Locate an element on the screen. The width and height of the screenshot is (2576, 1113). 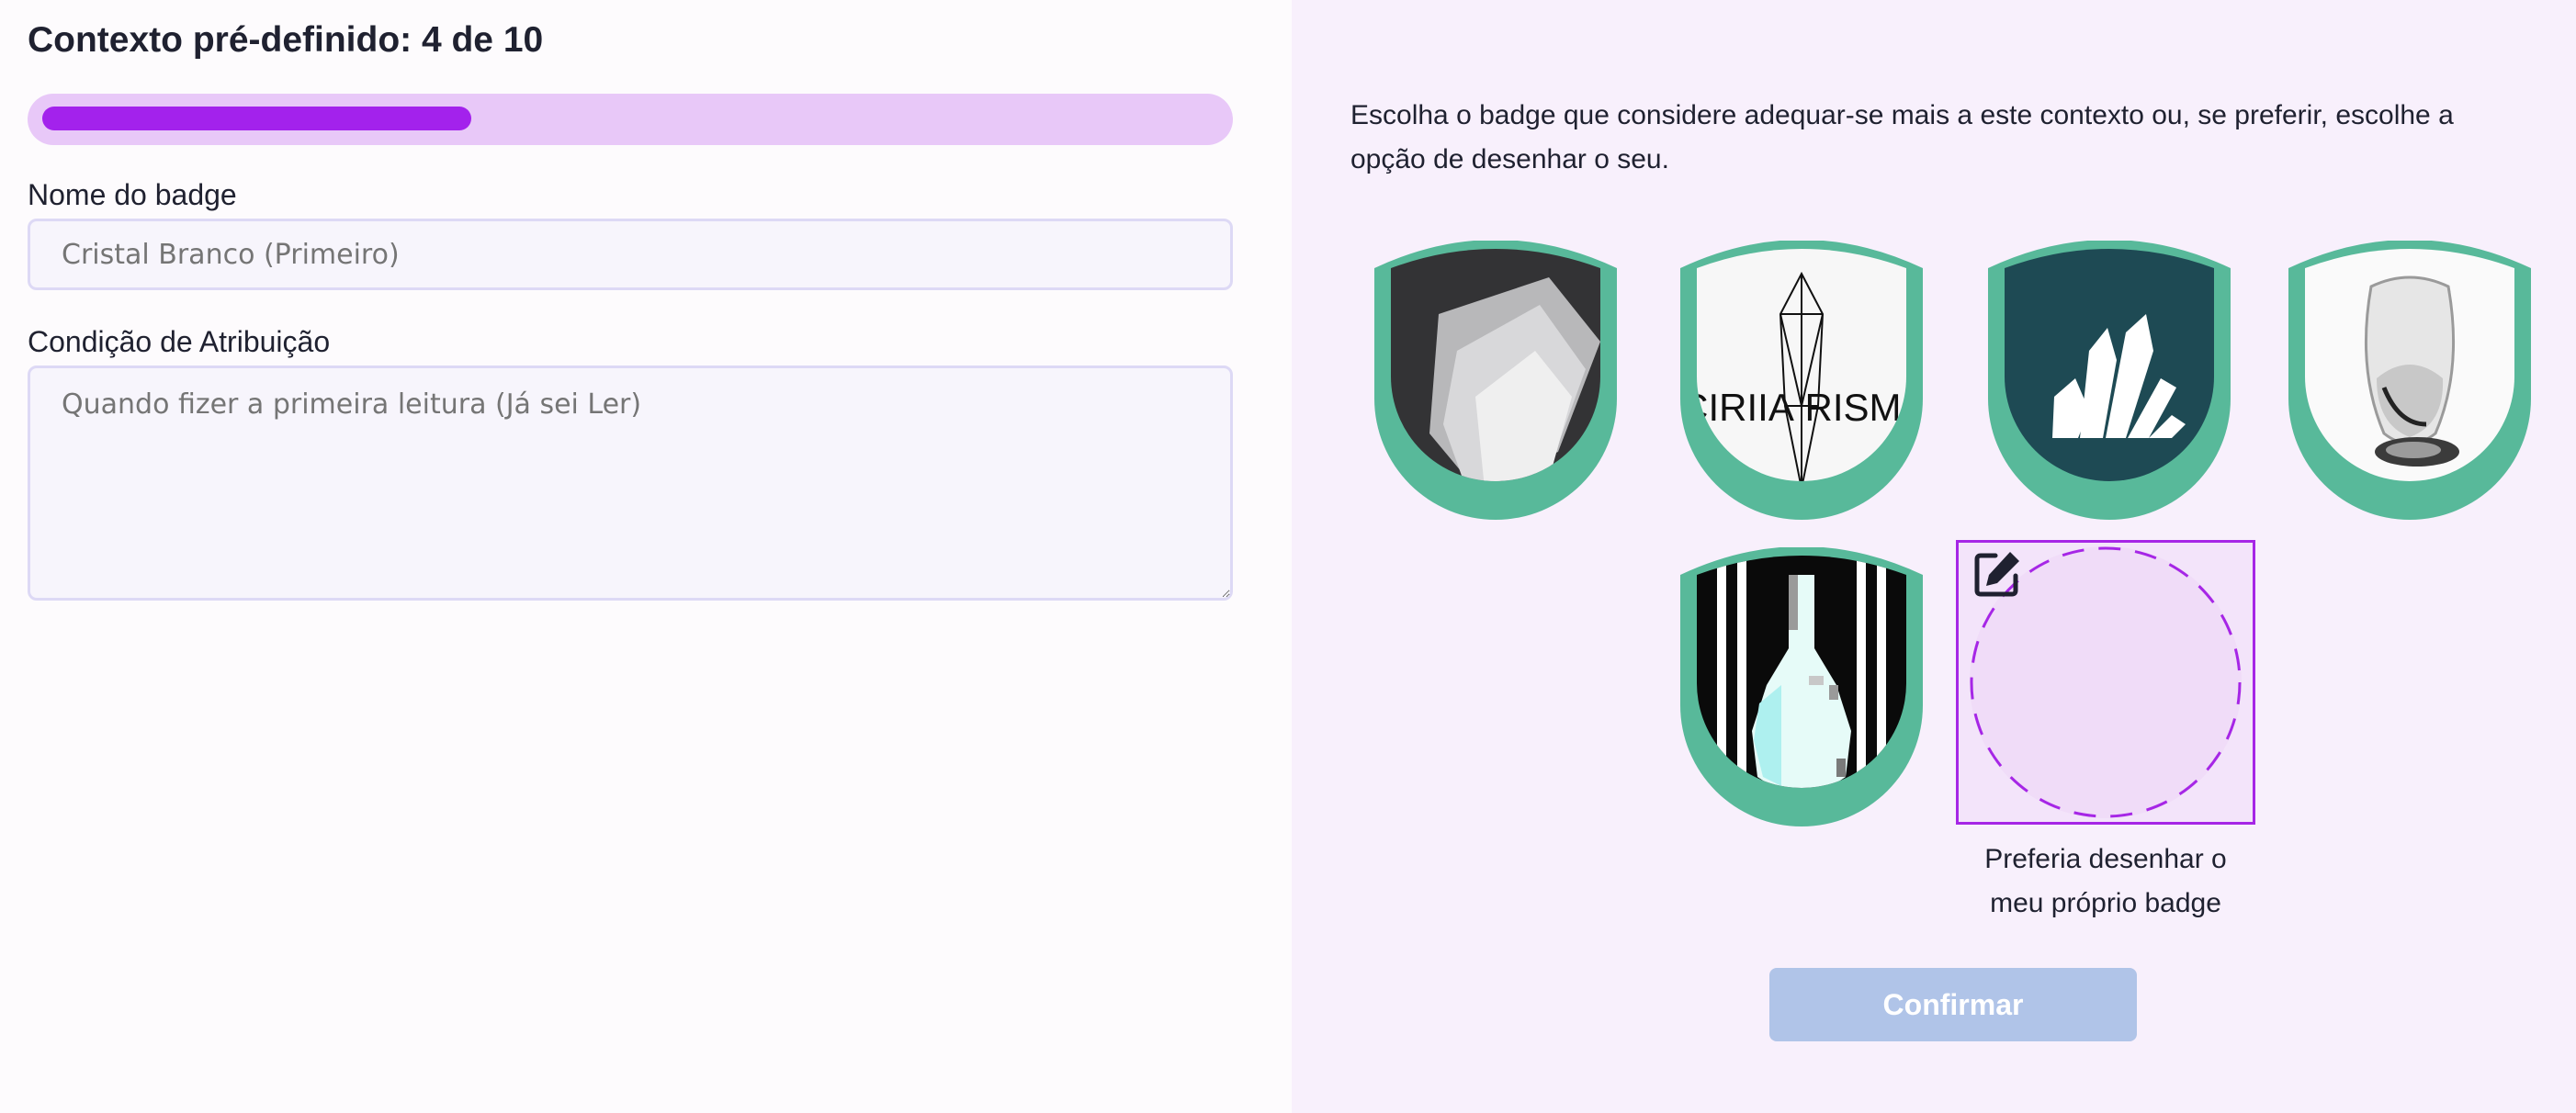
badge-option-2: CIRIIA RISMA is located at coordinates (1801, 381).